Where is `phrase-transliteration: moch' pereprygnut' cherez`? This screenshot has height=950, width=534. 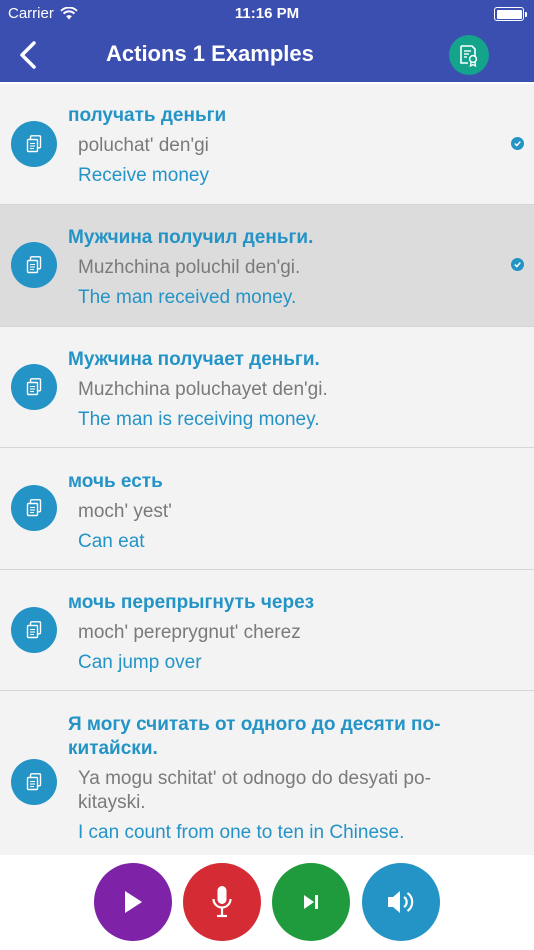
phrase-transliteration: moch' pereprygnut' cherez is located at coordinates (189, 632).